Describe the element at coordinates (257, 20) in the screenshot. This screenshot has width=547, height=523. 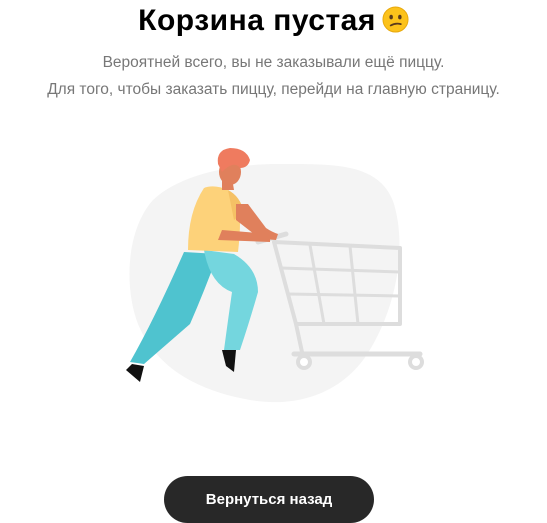
I see `page-title-text: Корзина пустая` at that location.